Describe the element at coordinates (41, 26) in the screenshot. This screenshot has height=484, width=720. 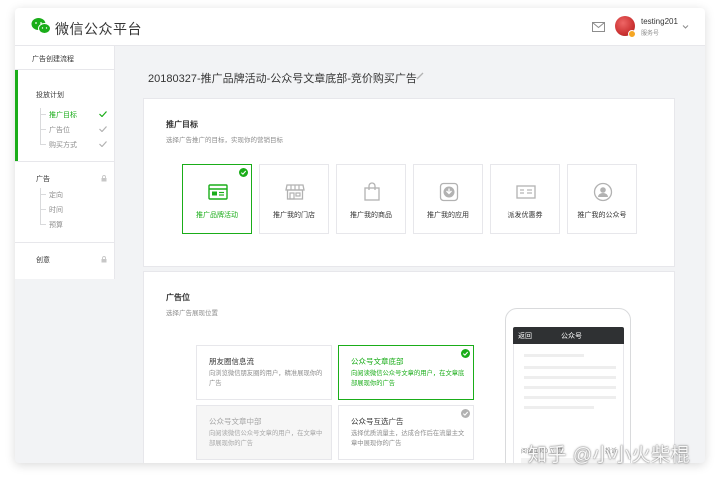
I see `wechat-logo-icon` at that location.